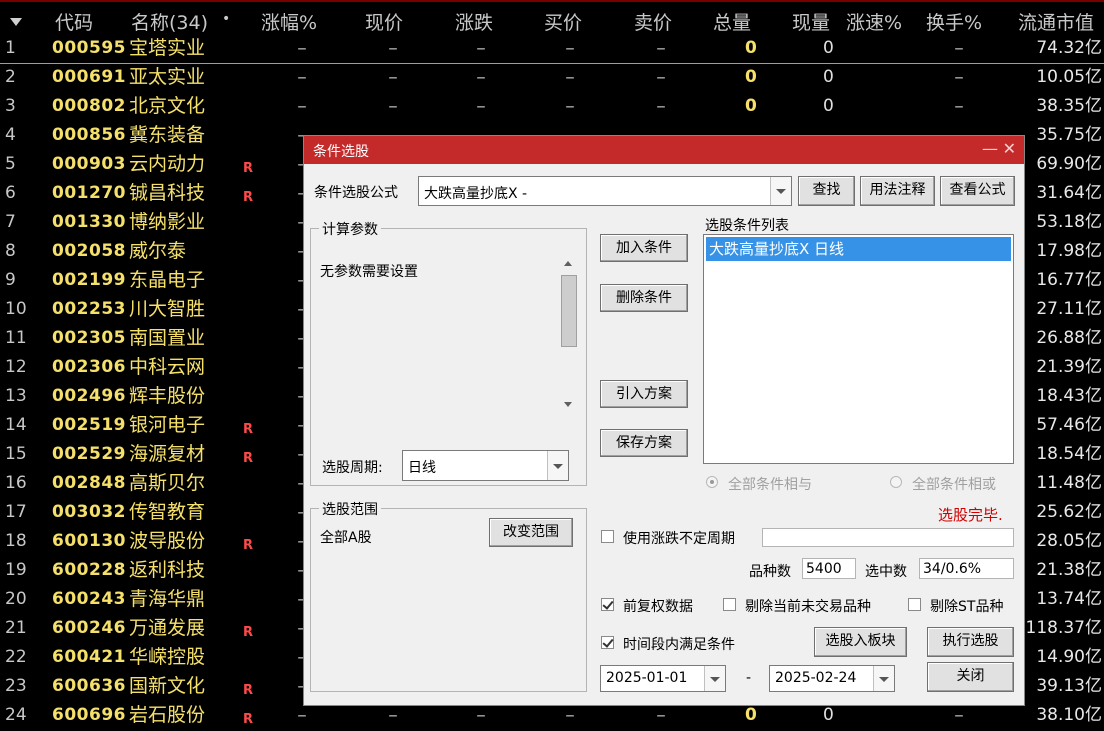  What do you see at coordinates (970, 515) in the screenshot?
I see `status-text: 选股完毕.` at bounding box center [970, 515].